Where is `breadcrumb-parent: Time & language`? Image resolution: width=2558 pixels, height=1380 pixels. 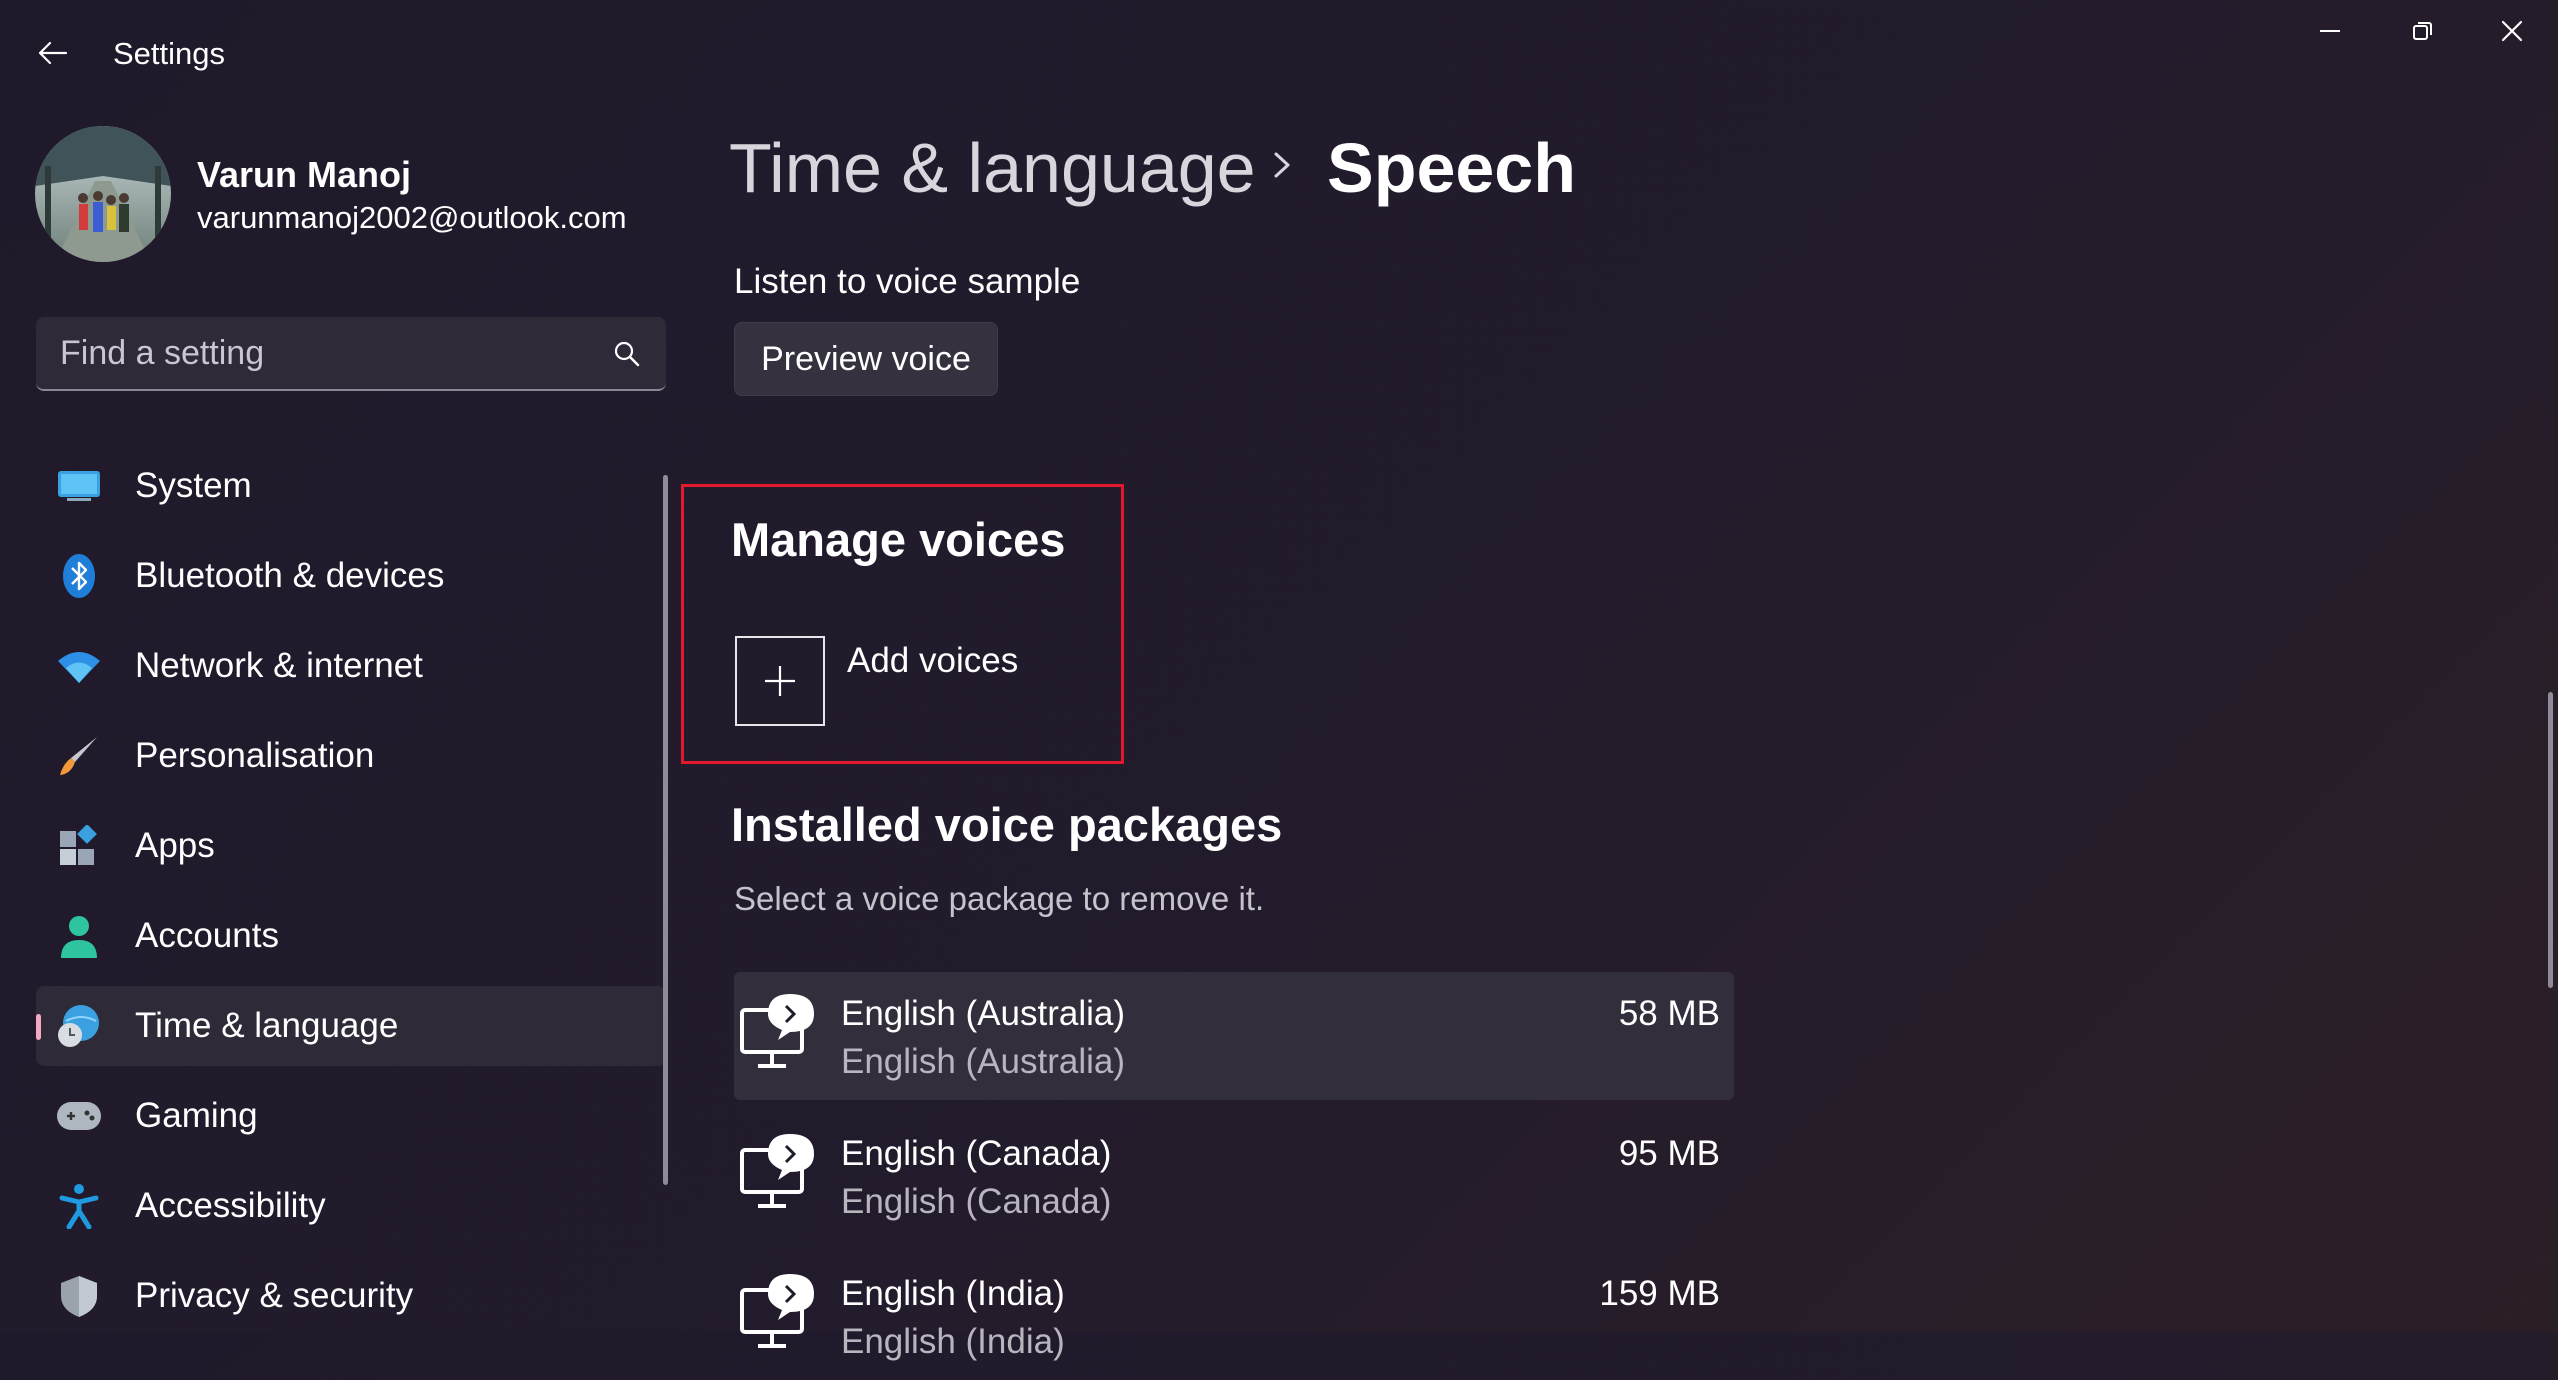
breadcrumb-parent: Time & language is located at coordinates (992, 168).